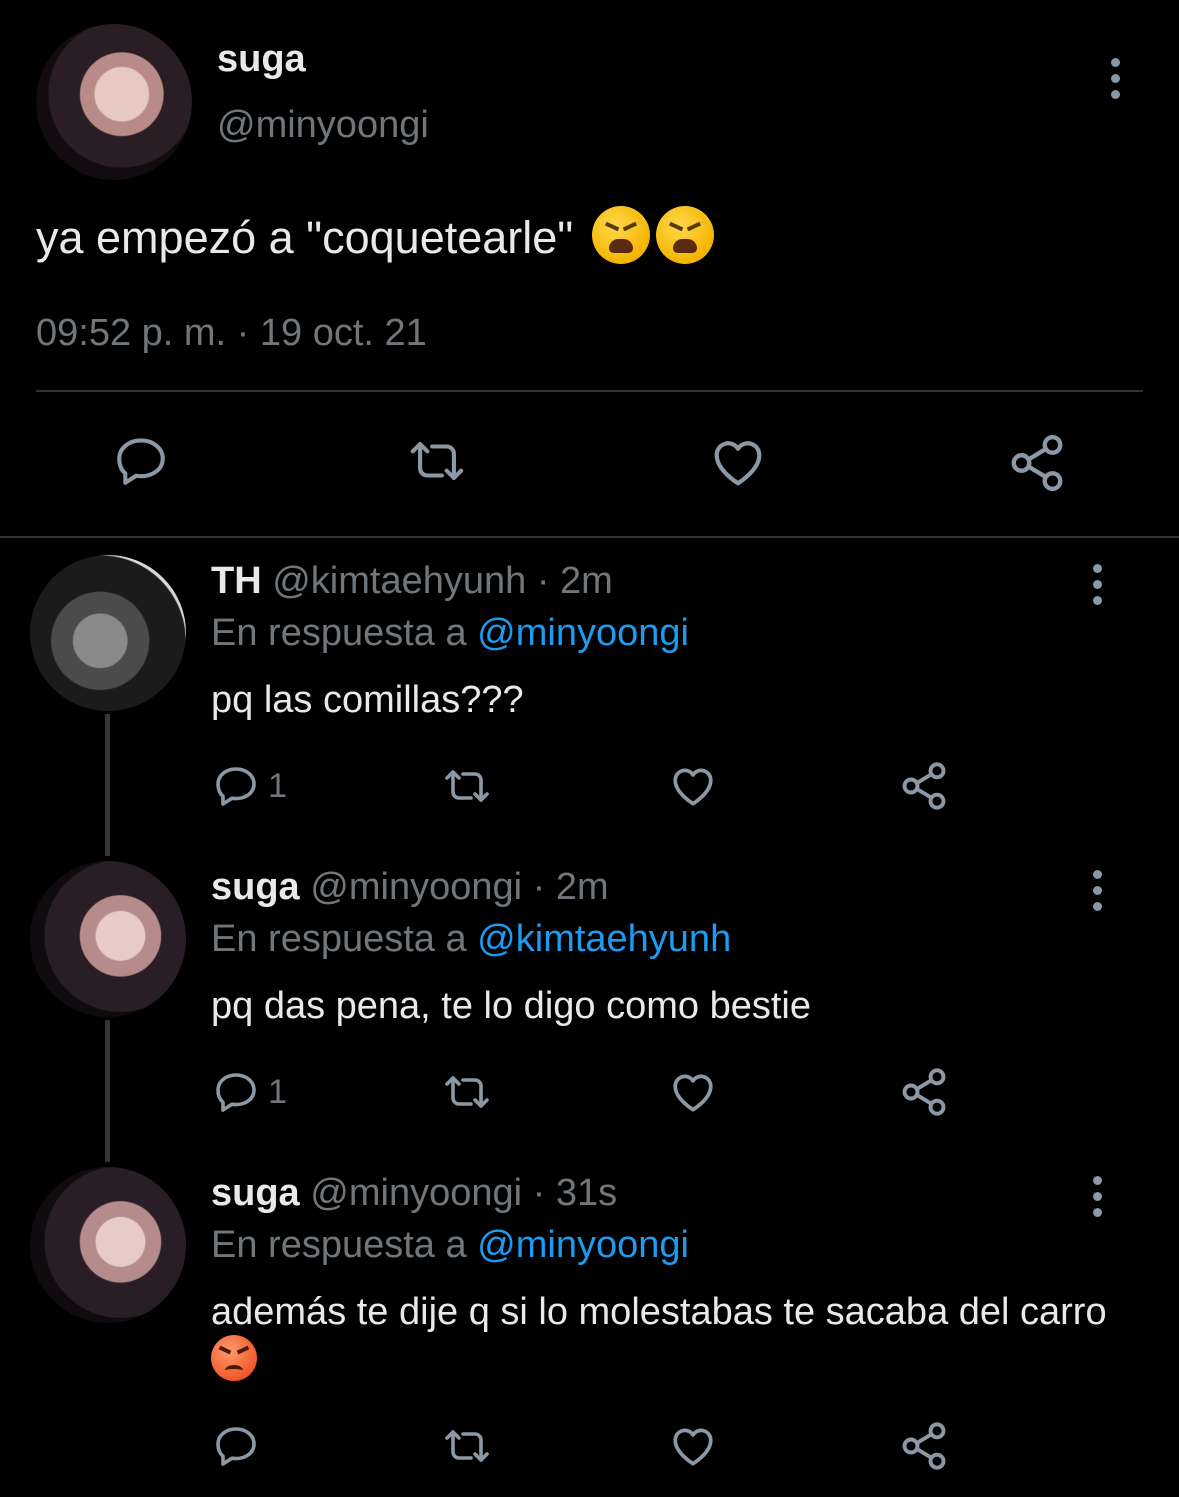 The height and width of the screenshot is (1497, 1179). Describe the element at coordinates (231, 333) in the screenshot. I see `tweet-timestamp: 09:52 p. m. · 19 oct. 21` at that location.